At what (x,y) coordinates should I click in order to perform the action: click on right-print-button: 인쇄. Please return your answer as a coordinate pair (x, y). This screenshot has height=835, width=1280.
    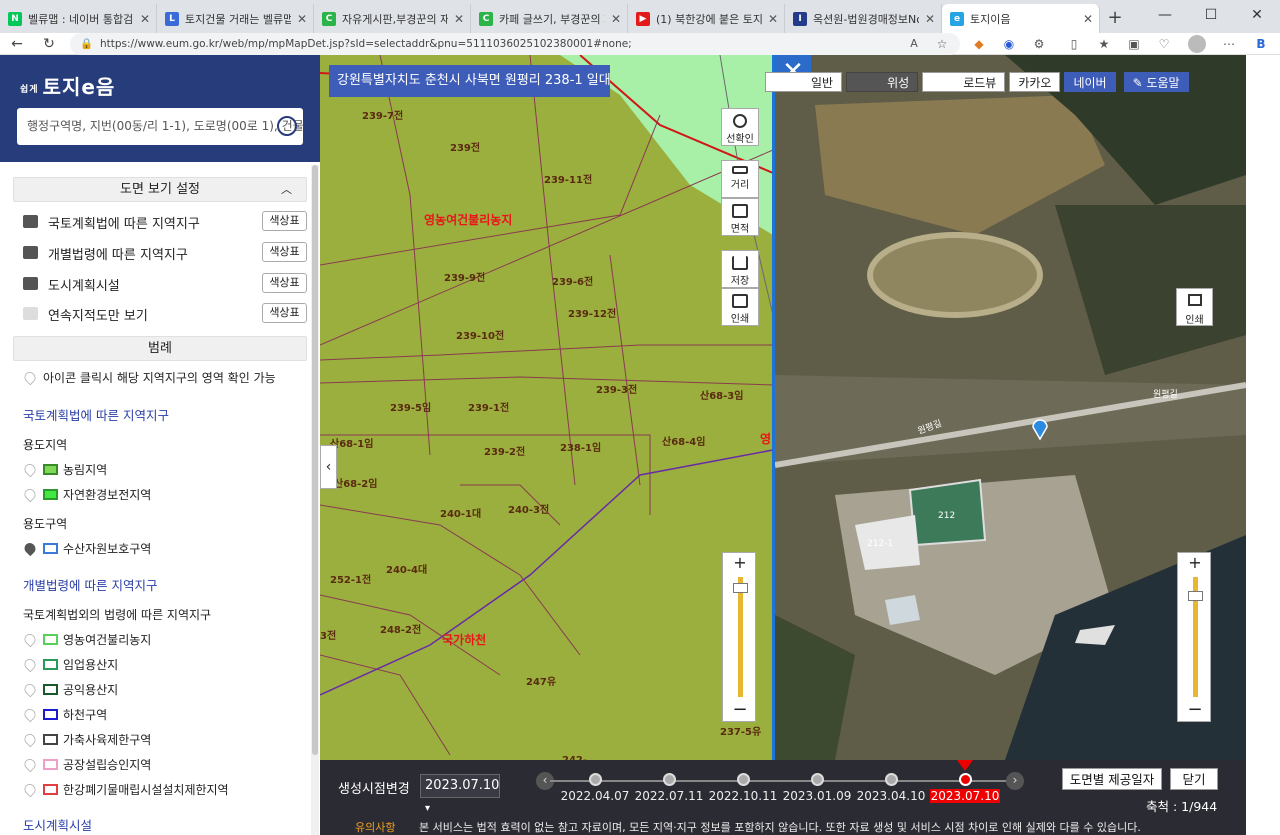
    Looking at the image, I should click on (1194, 307).